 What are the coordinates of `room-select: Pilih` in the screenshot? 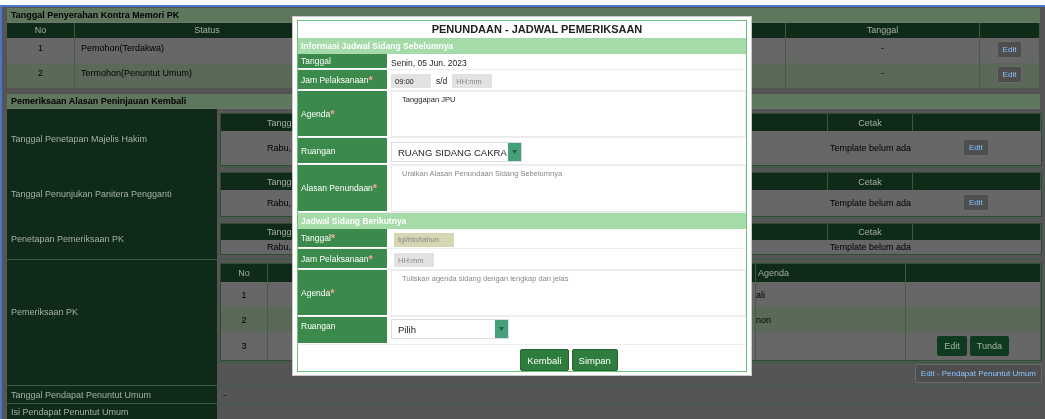 It's located at (450, 329).